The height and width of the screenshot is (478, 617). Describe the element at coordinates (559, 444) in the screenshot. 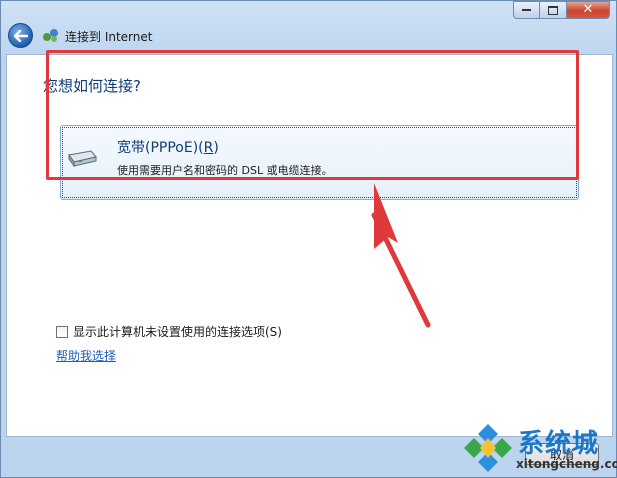

I see `watermark-text: 系统城` at that location.